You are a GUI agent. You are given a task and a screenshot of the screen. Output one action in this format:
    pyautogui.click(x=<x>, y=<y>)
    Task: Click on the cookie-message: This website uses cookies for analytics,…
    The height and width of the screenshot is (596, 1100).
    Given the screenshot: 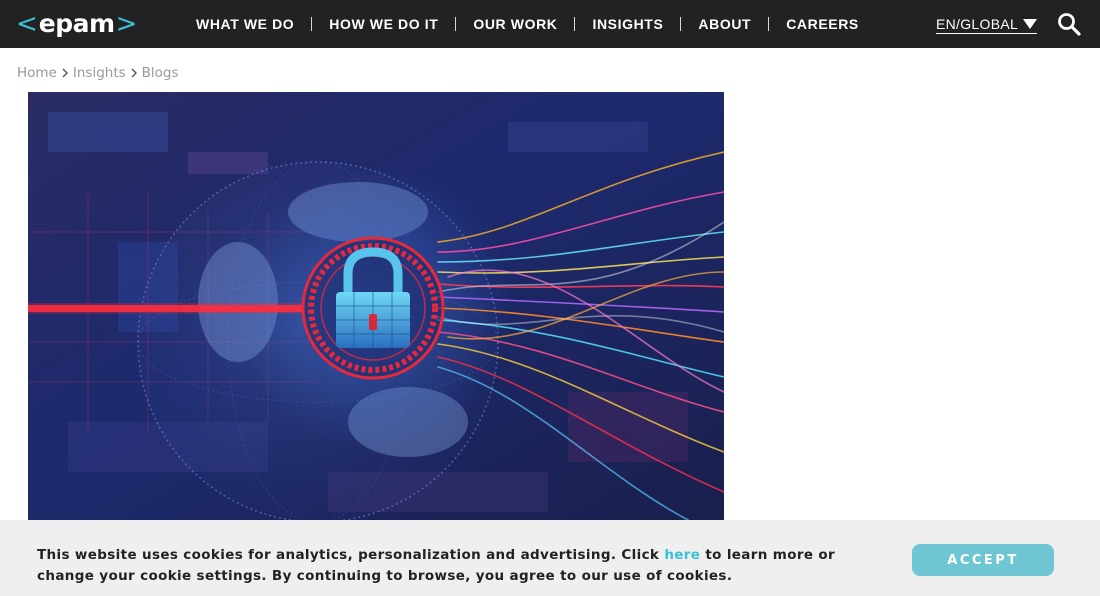 What is the action you would take?
    pyautogui.click(x=467, y=566)
    